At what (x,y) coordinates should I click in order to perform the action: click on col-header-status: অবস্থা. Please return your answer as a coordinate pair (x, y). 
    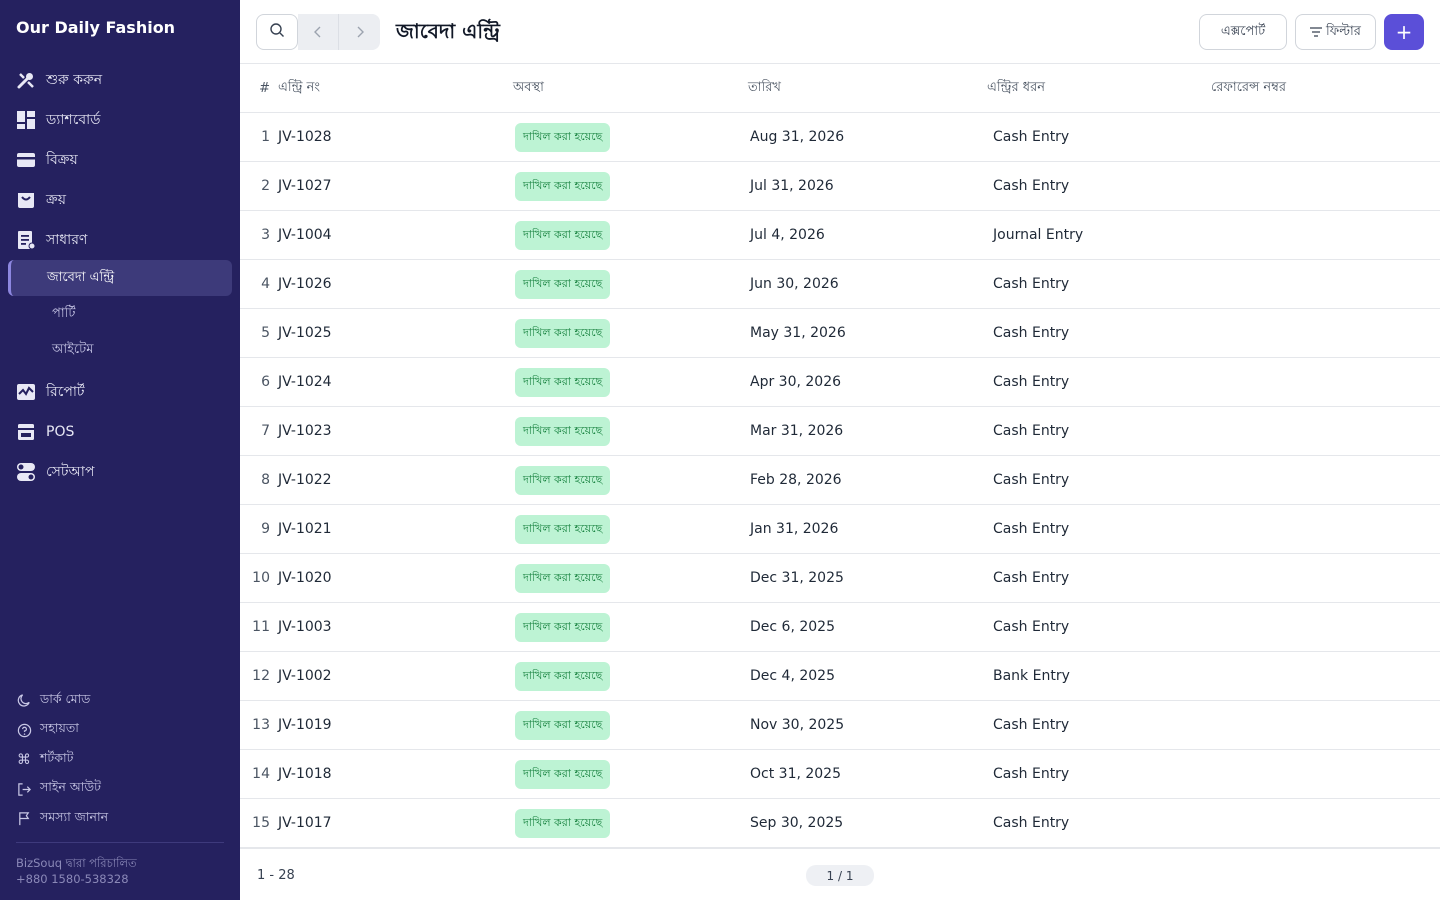
    Looking at the image, I should click on (630, 88).